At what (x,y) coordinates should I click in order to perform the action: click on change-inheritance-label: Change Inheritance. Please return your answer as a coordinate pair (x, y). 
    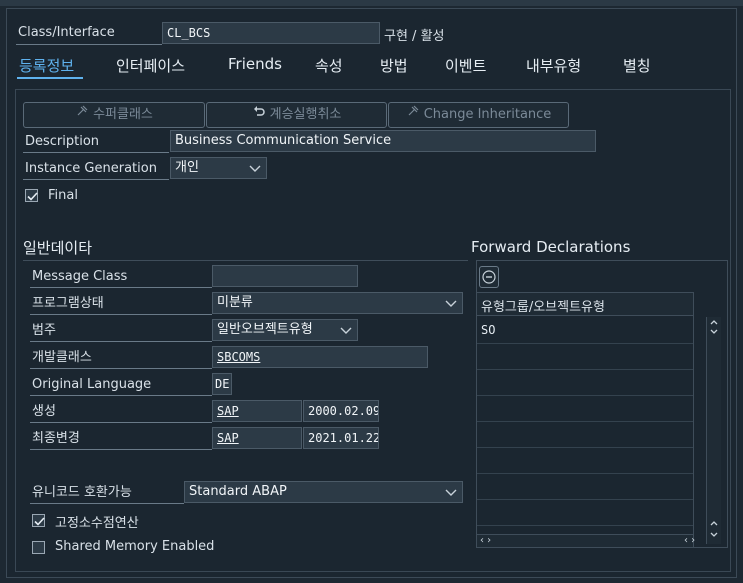
    Looking at the image, I should click on (487, 114).